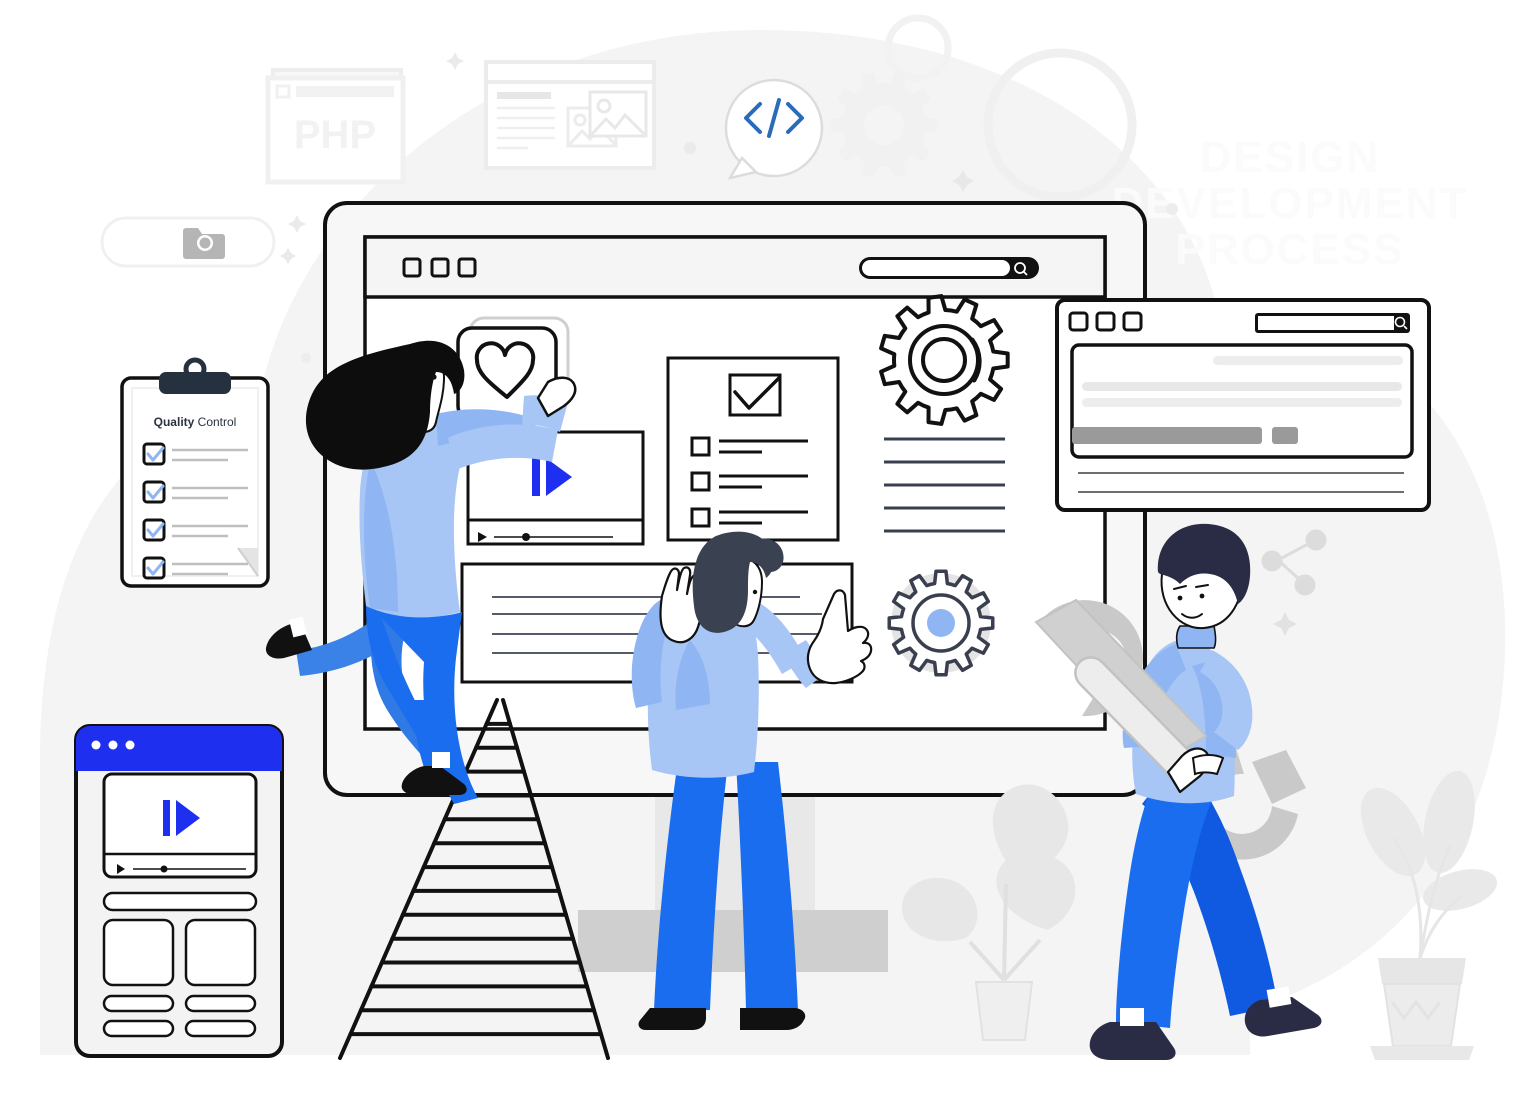 The width and height of the screenshot is (1536, 1105). Describe the element at coordinates (1196, 637) in the screenshot. I see `wrench-man-collar` at that location.